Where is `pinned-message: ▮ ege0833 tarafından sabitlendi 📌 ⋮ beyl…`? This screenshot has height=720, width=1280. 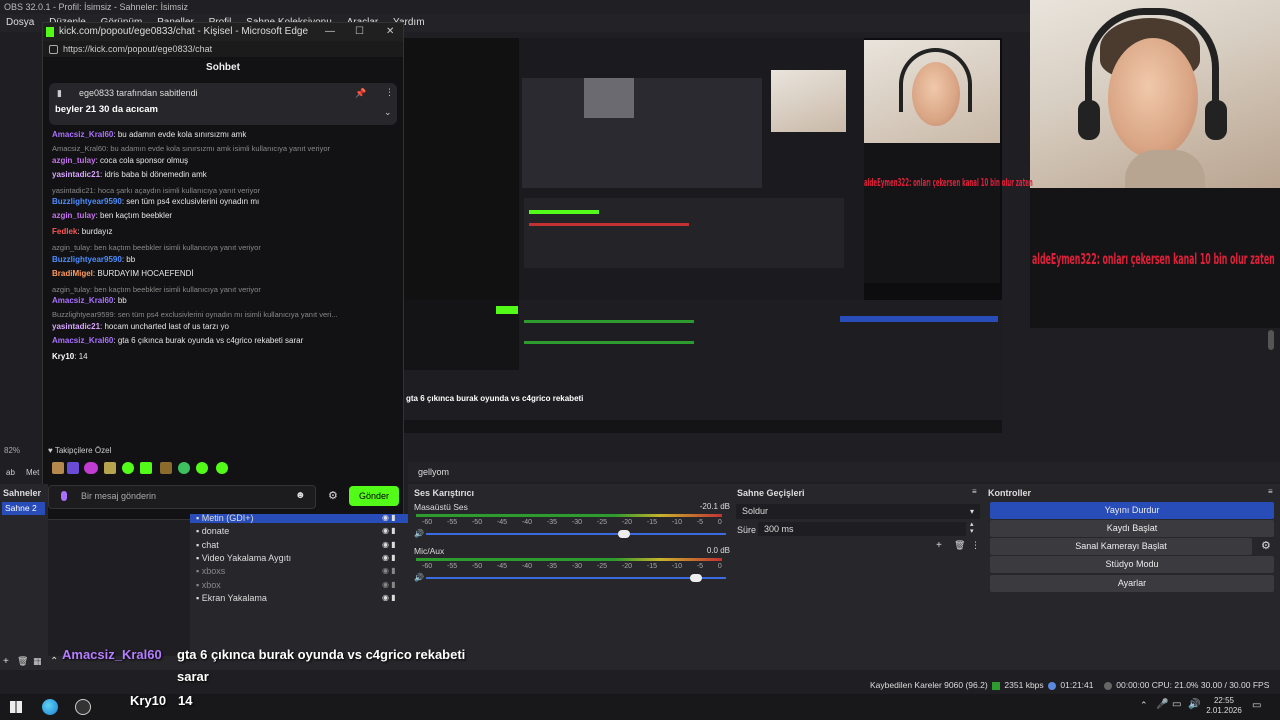 pinned-message: ▮ ege0833 tarafından sabitlendi 📌 ⋮ beyl… is located at coordinates (223, 104).